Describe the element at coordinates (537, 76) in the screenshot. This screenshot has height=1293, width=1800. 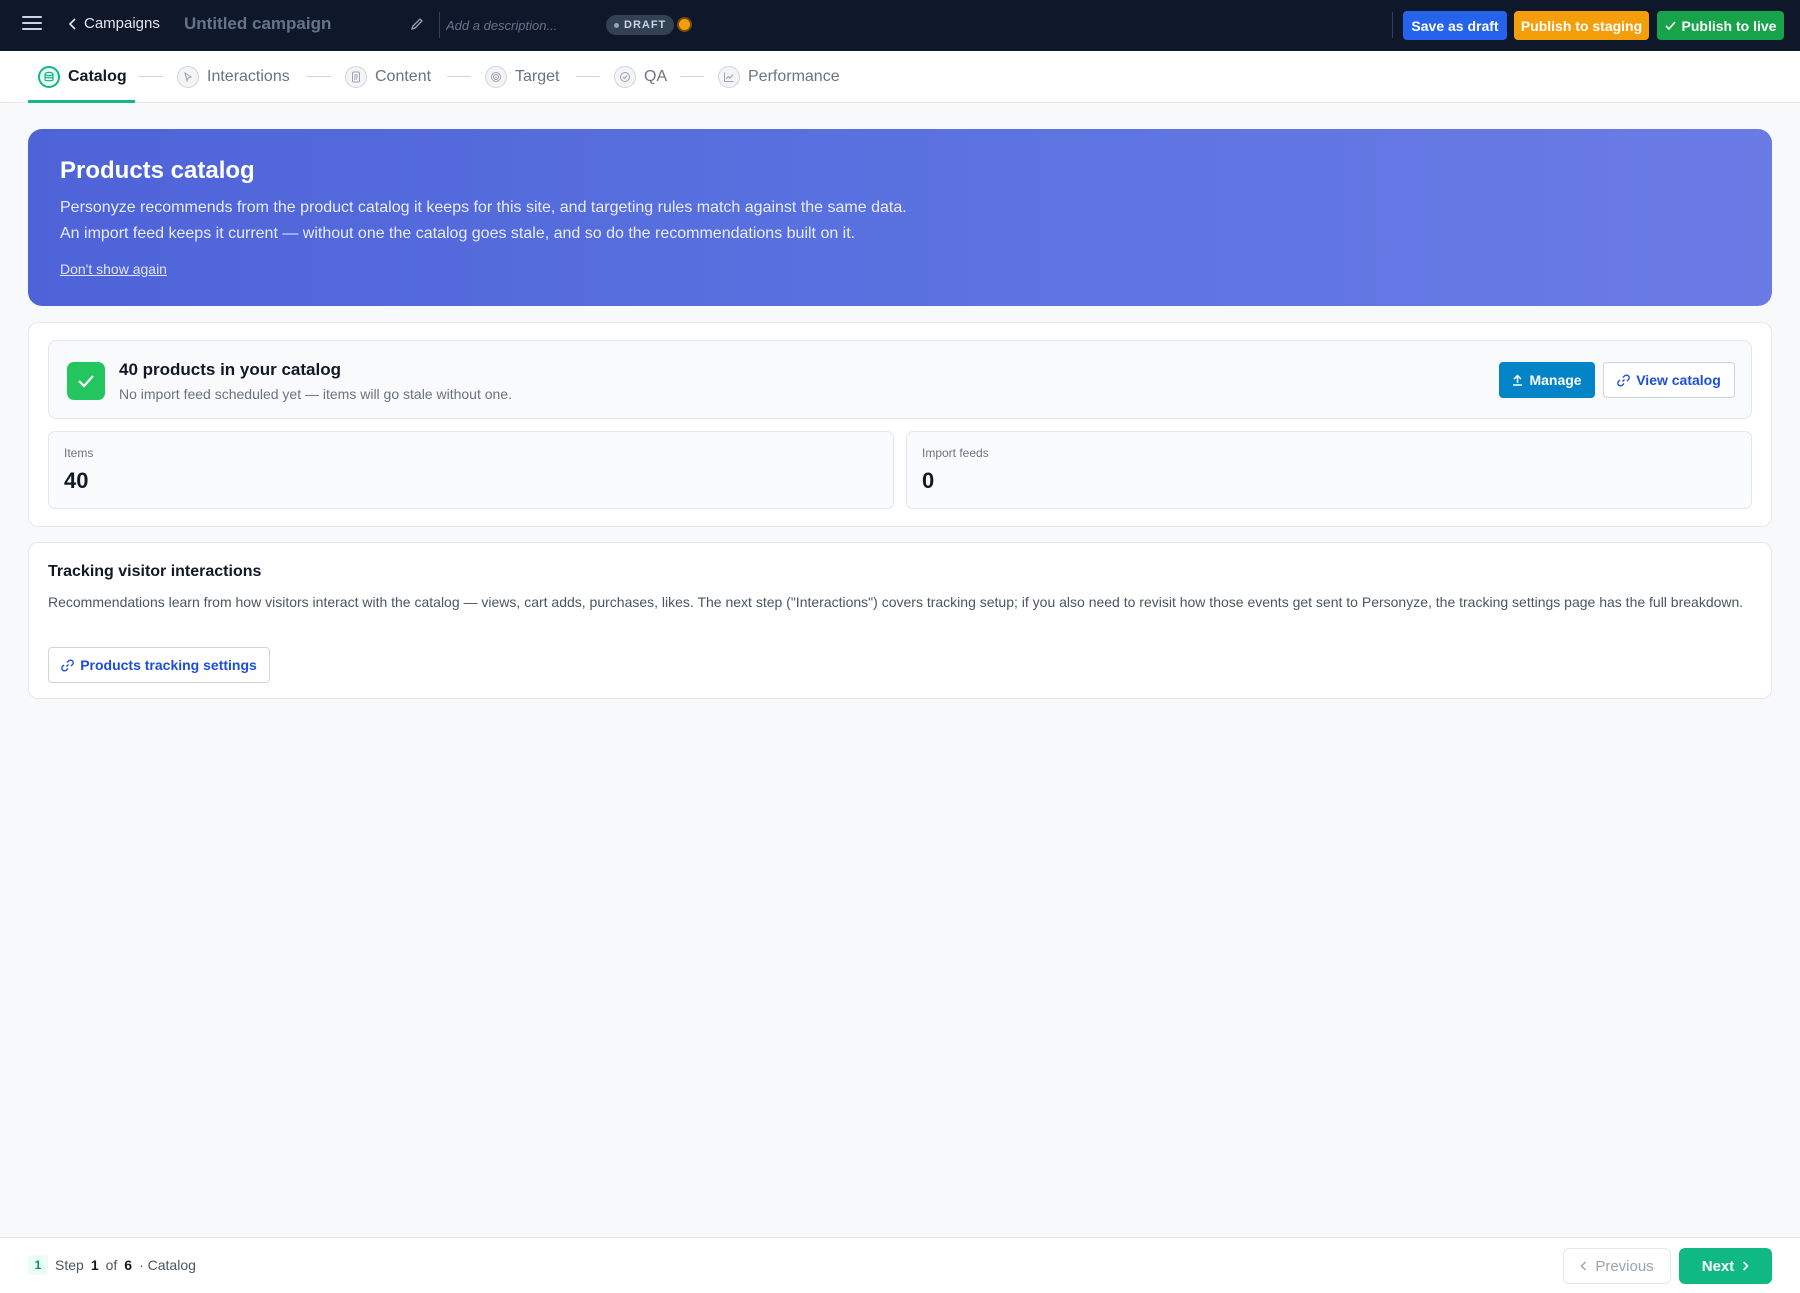
I see `tab-label: Target` at that location.